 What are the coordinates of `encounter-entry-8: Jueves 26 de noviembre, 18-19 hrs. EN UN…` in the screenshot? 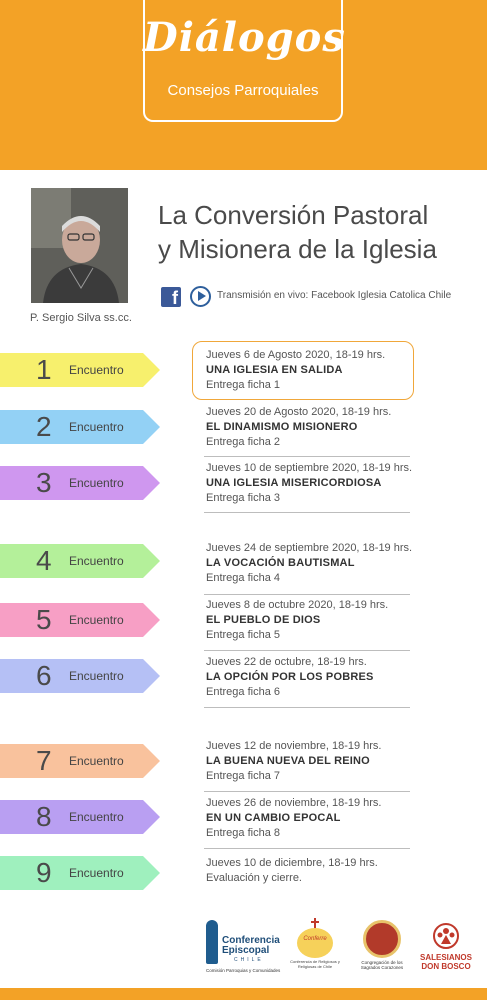 It's located at (311, 818).